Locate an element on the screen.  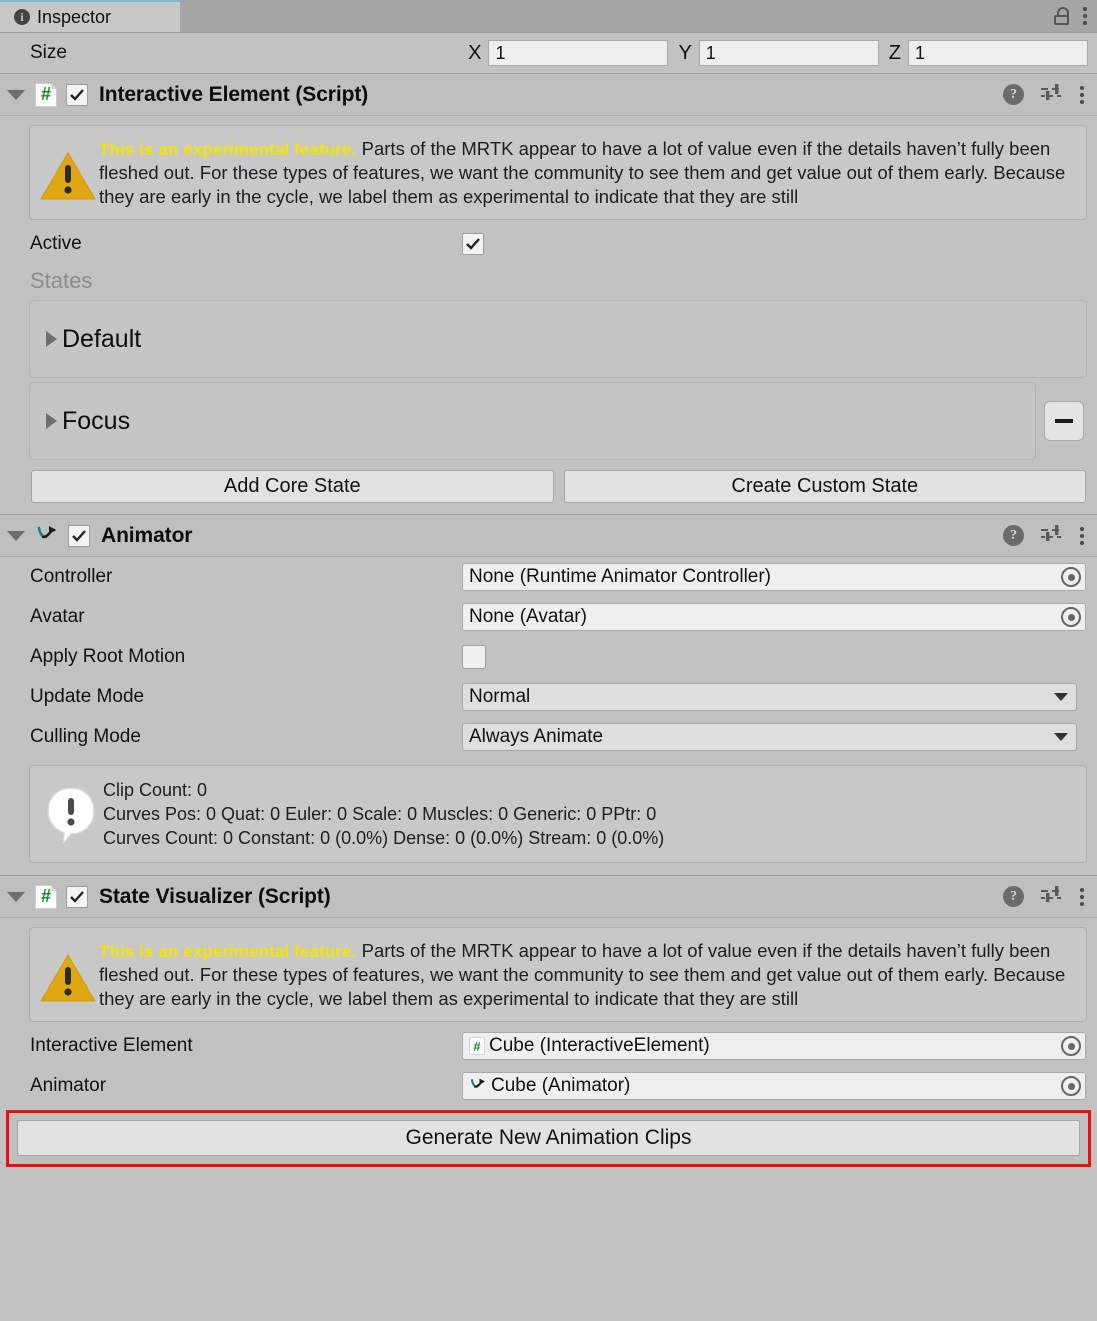
size-vector3-field: X 1 Y 1 Z 1 is located at coordinates (777, 53).